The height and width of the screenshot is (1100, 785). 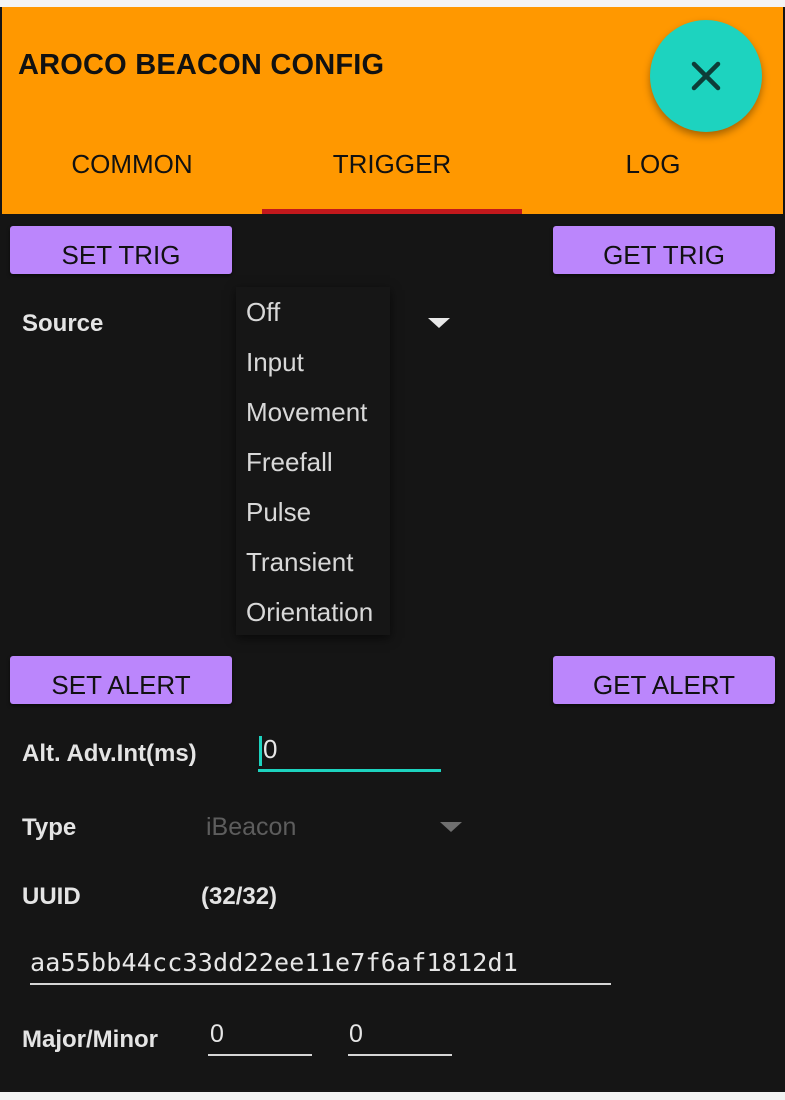 I want to click on type-dropdown-arrow-icon, so click(x=451, y=827).